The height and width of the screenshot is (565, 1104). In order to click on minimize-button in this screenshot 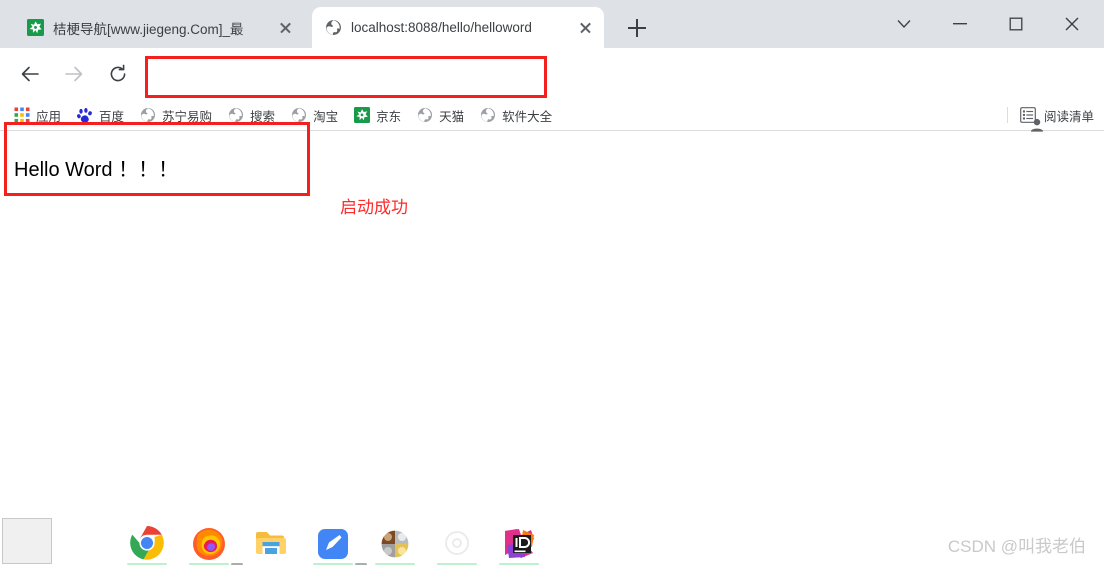, I will do `click(960, 24)`.